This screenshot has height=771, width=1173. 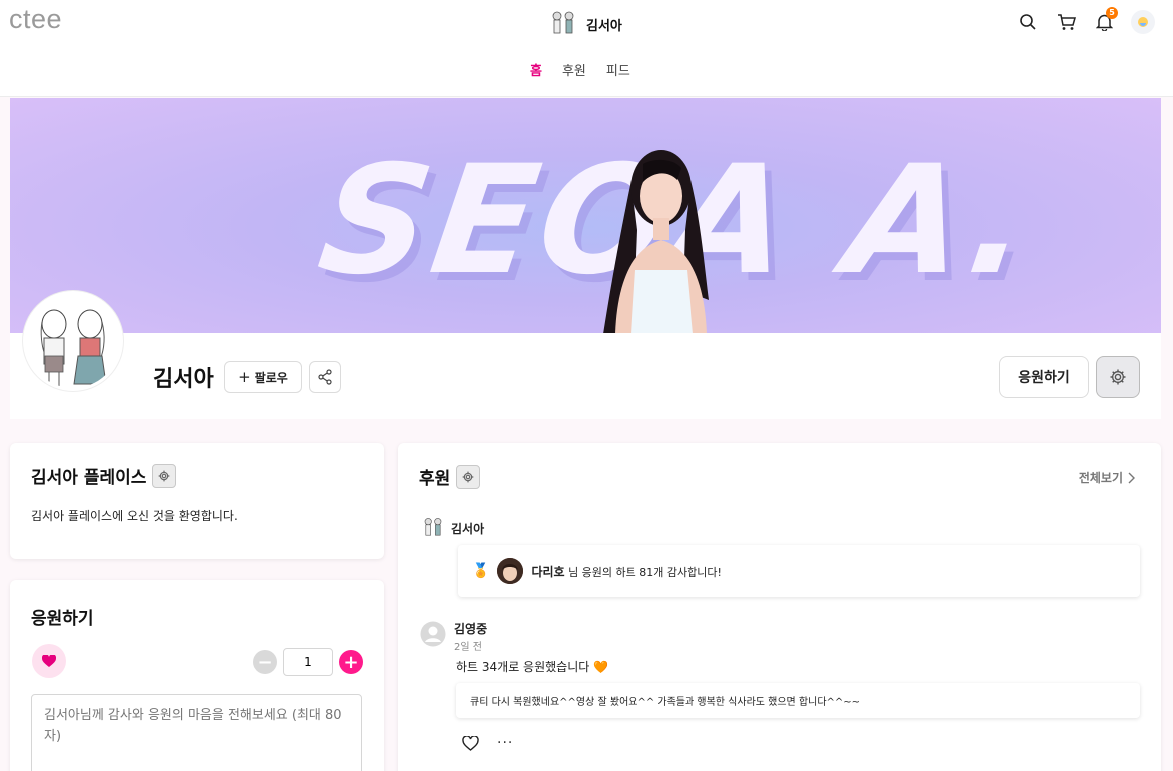 What do you see at coordinates (1131, 477) in the screenshot?
I see `chevron-right-icon` at bounding box center [1131, 477].